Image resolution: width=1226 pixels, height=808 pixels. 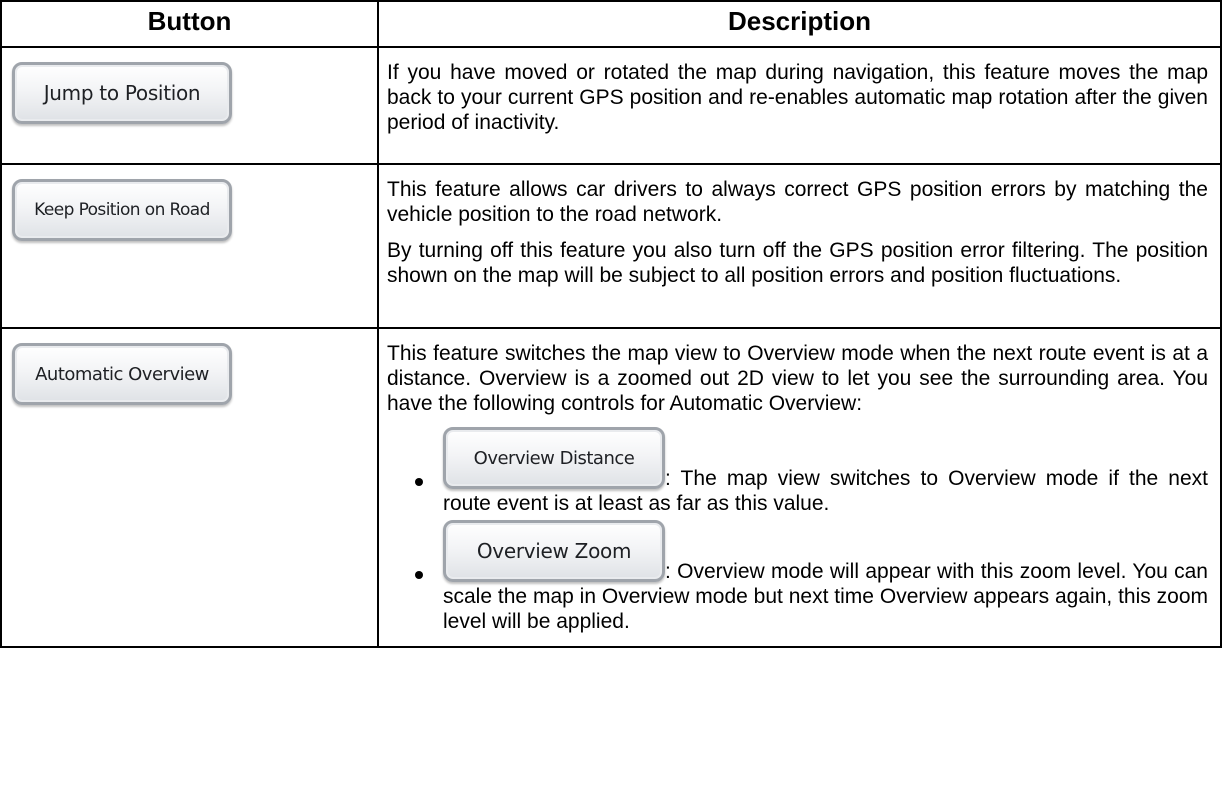 I want to click on table-header-row: Button Description, so click(x=611, y=24).